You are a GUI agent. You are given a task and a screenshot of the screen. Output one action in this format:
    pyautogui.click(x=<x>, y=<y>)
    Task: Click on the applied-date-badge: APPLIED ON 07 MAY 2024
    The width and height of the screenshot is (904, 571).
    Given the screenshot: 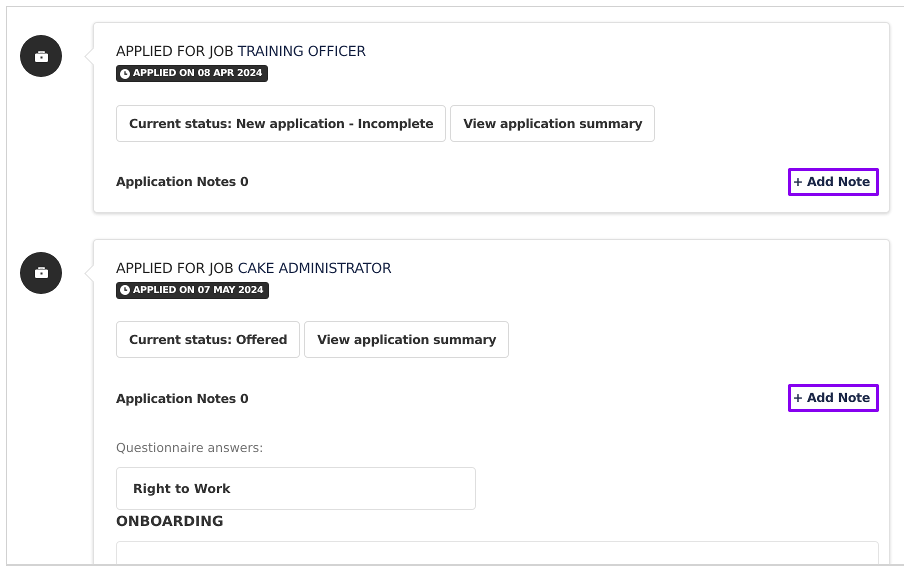 What is the action you would take?
    pyautogui.click(x=193, y=290)
    